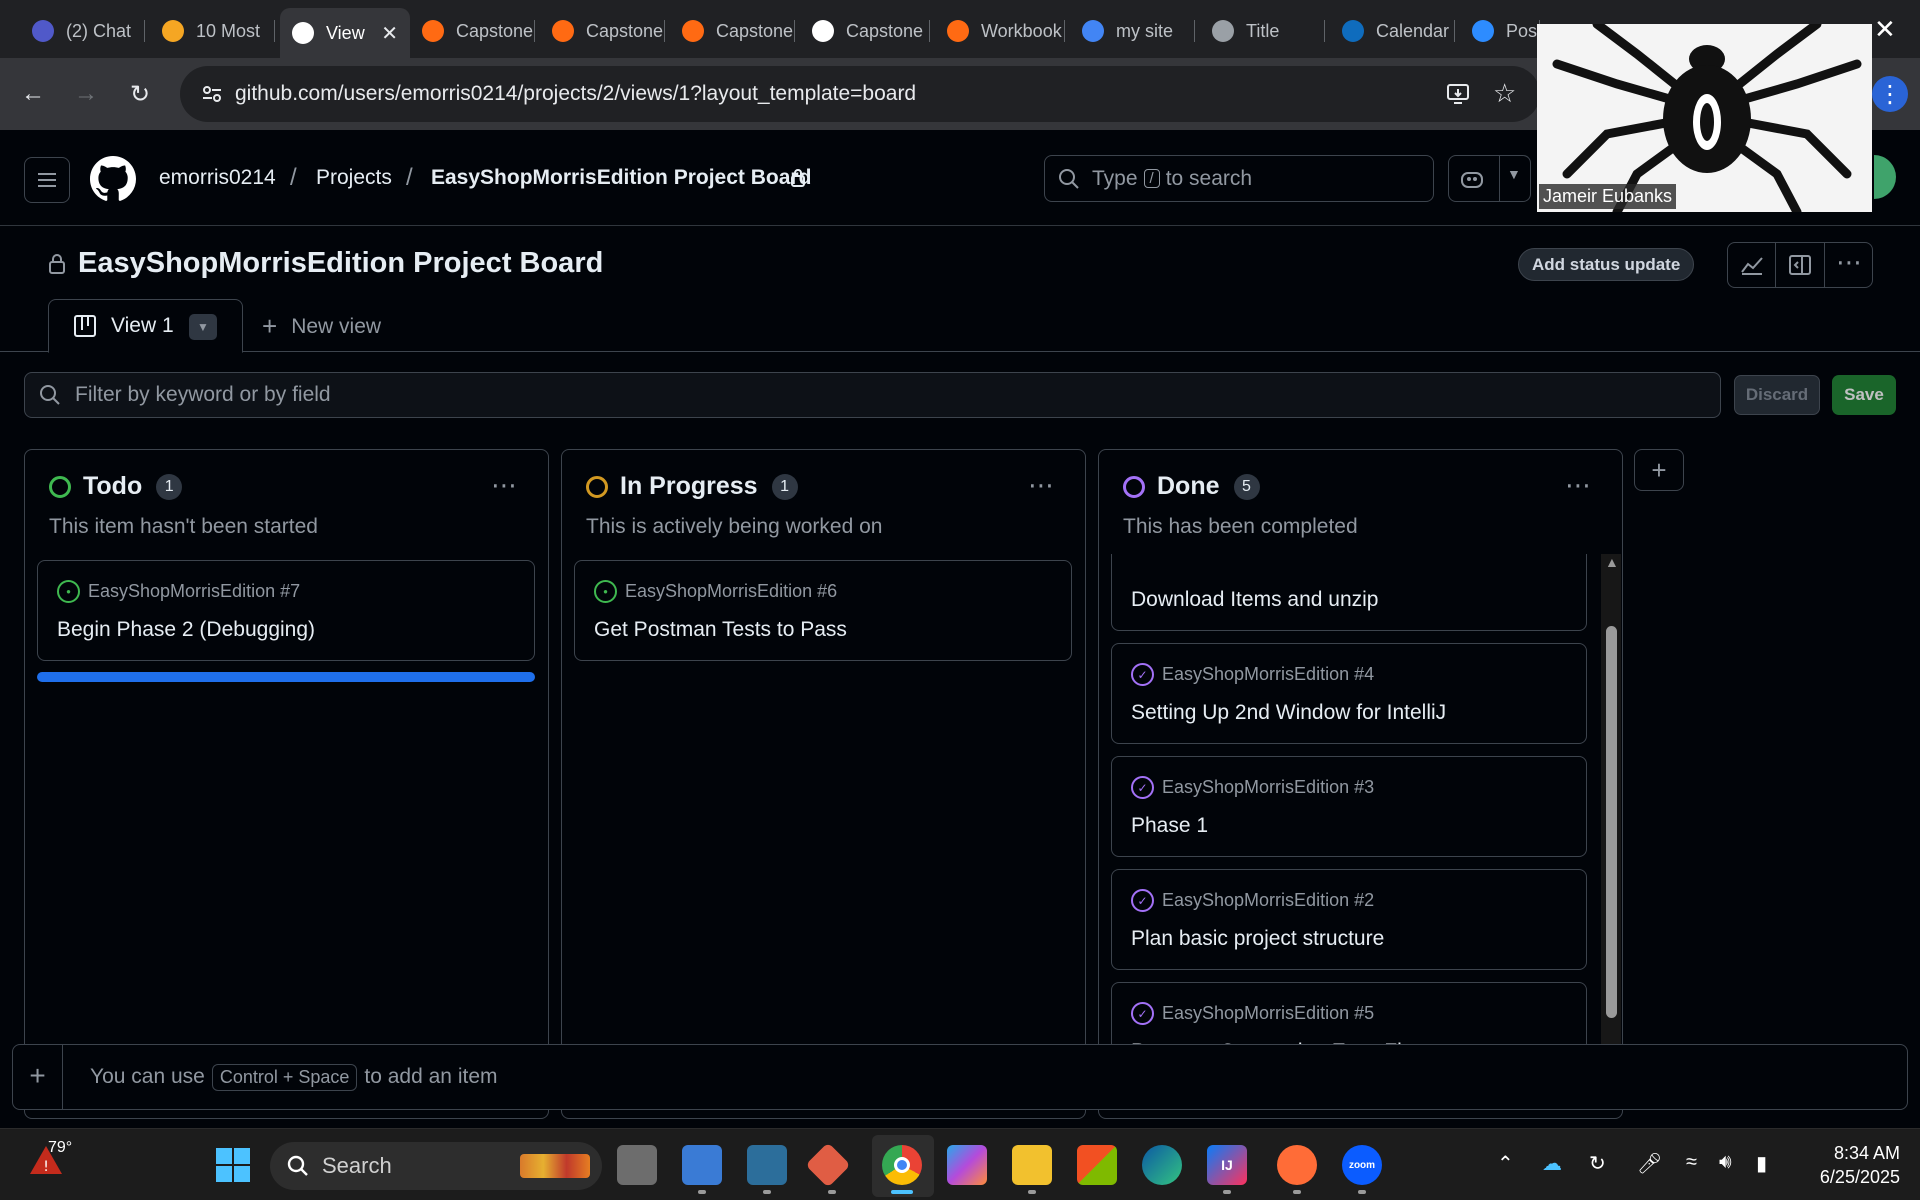 The width and height of the screenshot is (1920, 1200). What do you see at coordinates (1151, 178) in the screenshot?
I see `search-shortcut-key: /` at bounding box center [1151, 178].